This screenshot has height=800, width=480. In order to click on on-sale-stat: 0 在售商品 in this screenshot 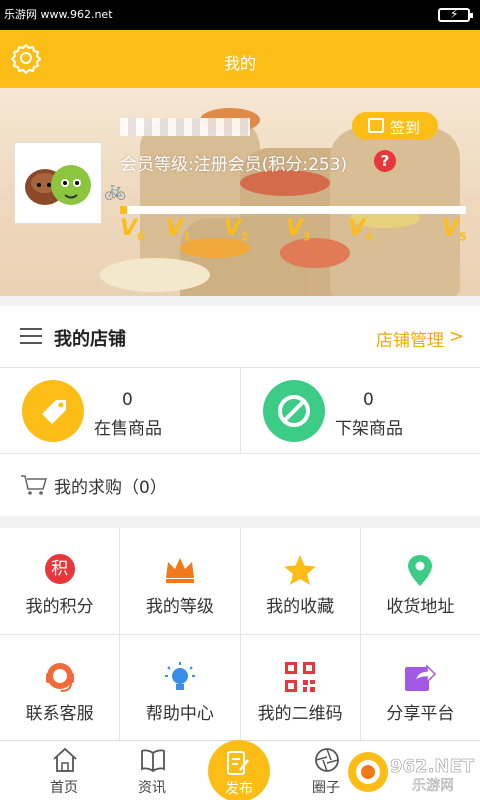, I will do `click(120, 411)`.